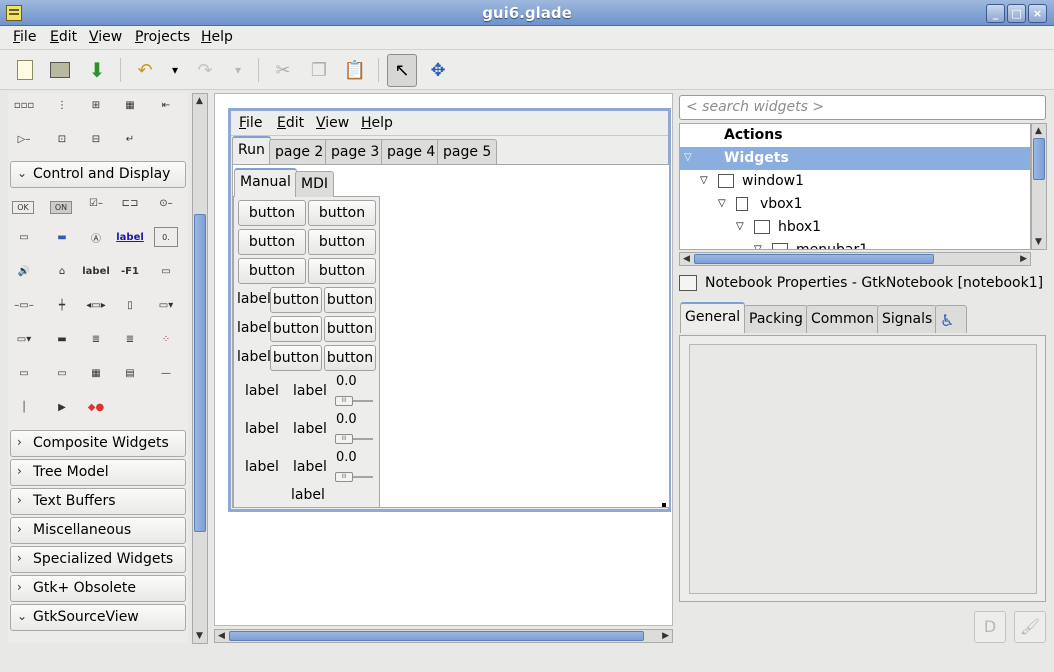 The image size is (1054, 672). Describe the element at coordinates (96, 407) in the screenshot. I see `drawing-area-icon: ◆●` at that location.